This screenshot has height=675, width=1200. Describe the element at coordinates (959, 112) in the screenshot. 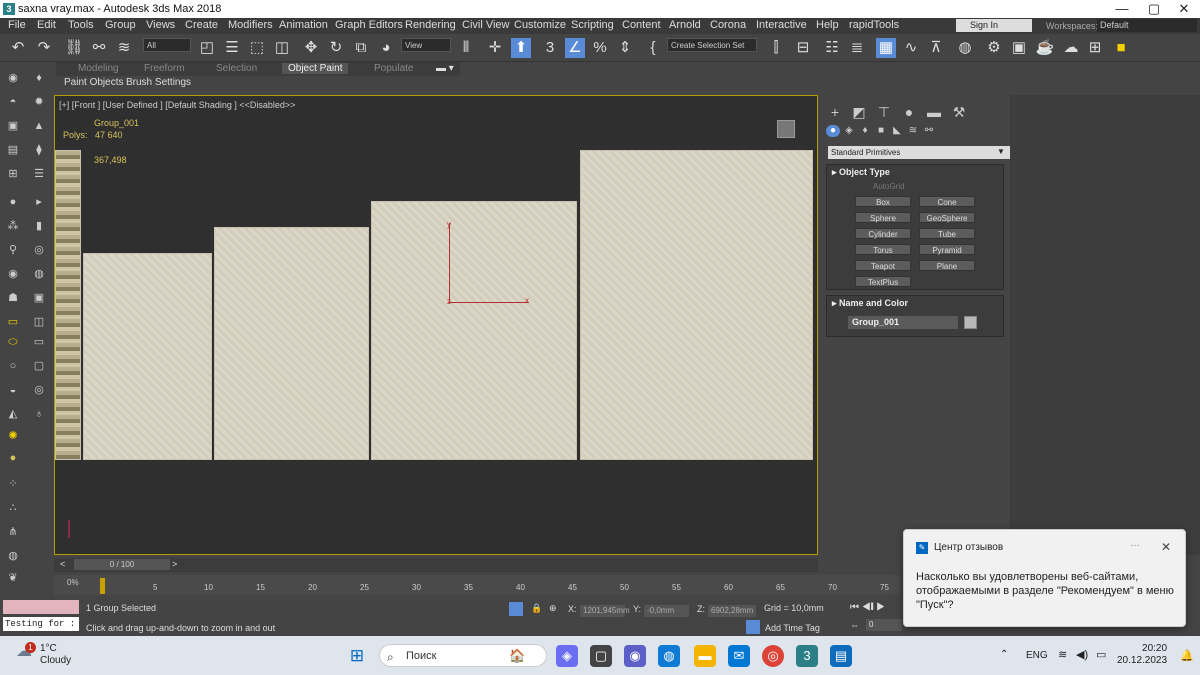

I see `utilities-tab-icon: ⚒` at that location.